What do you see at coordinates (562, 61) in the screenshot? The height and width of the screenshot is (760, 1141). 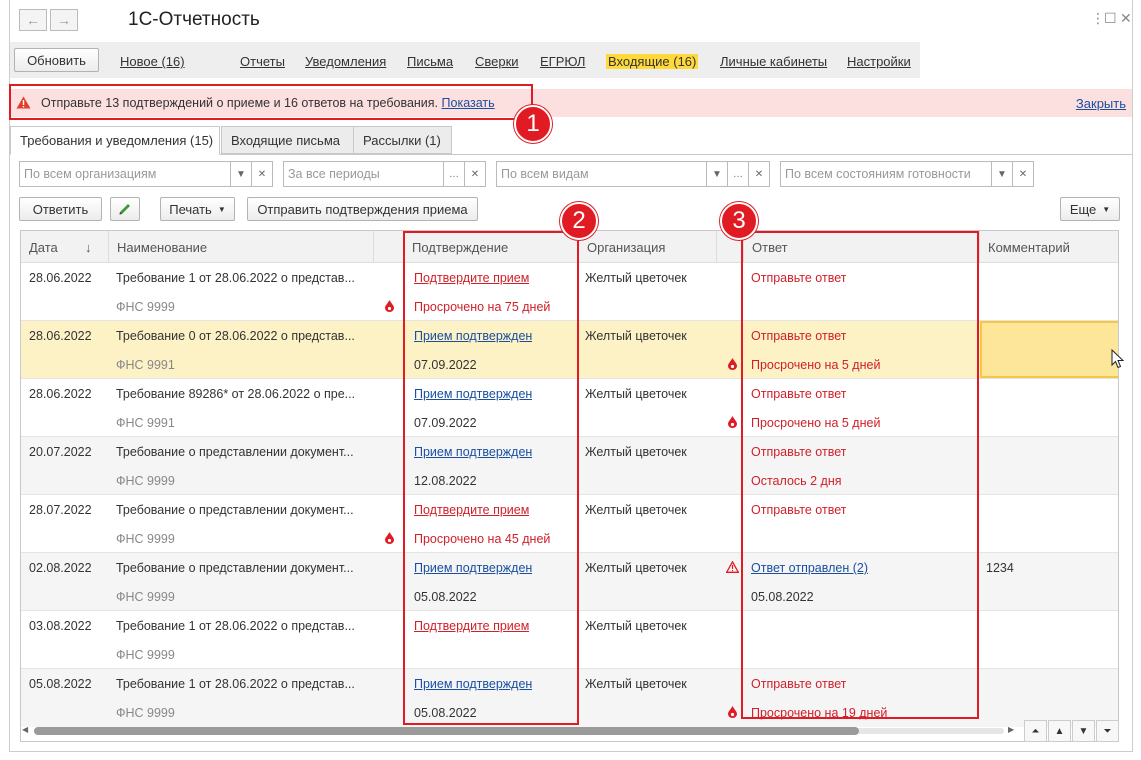 I see `menu-egrul: ЕГРЮЛ` at bounding box center [562, 61].